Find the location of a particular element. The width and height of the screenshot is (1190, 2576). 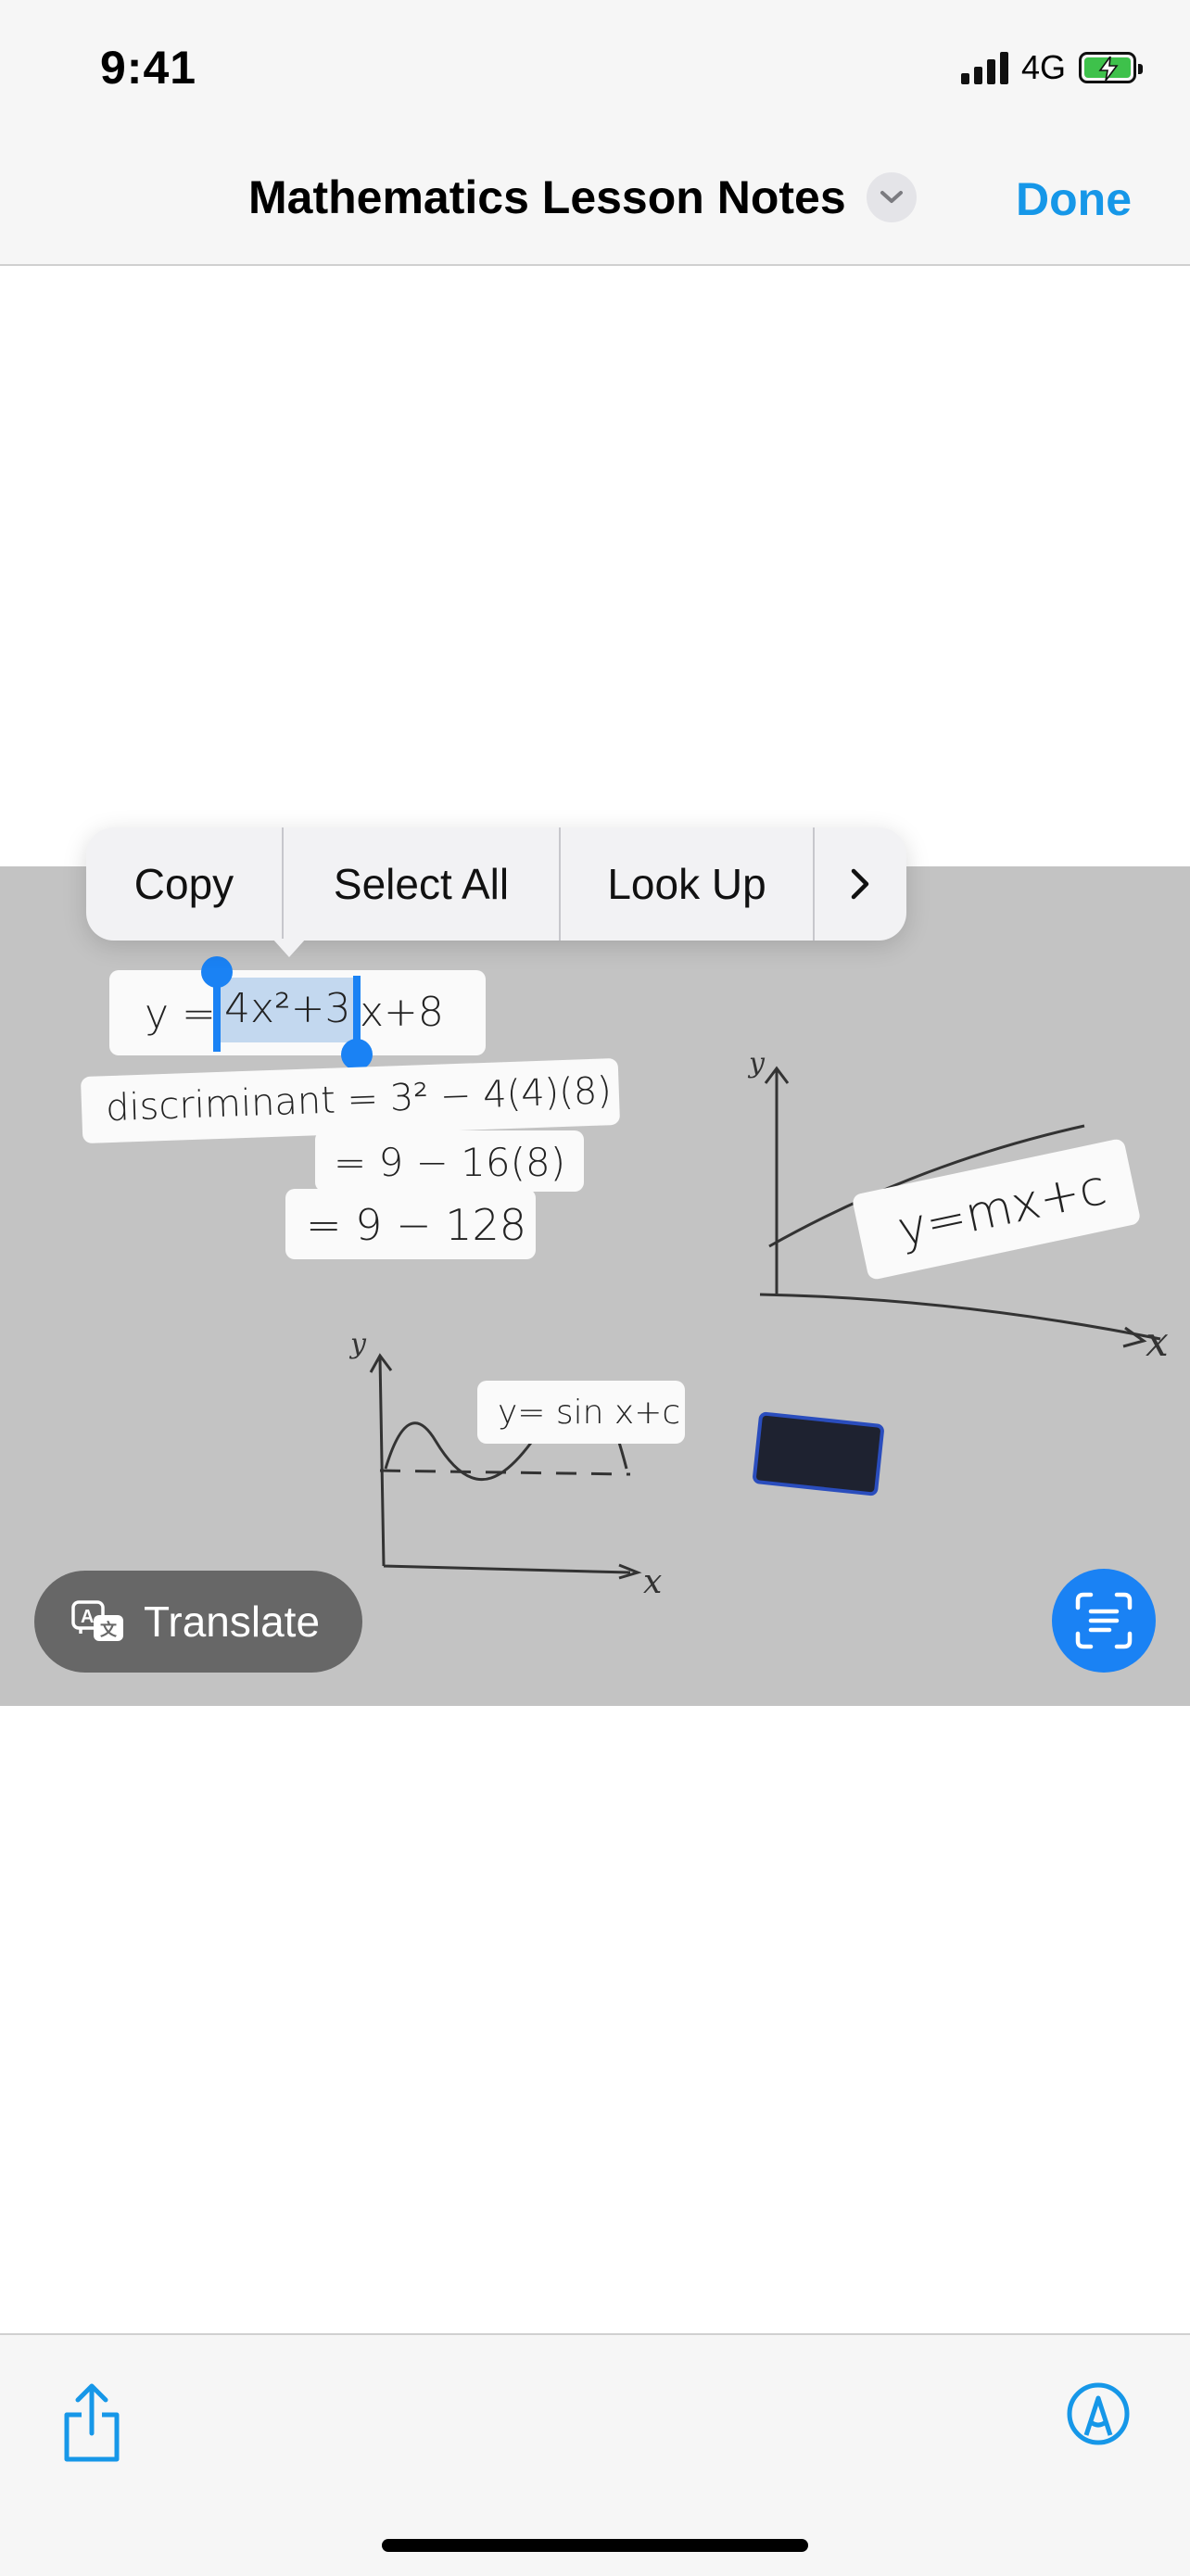

equation-card: y = 4x²+3 x+8 is located at coordinates (297, 1013).